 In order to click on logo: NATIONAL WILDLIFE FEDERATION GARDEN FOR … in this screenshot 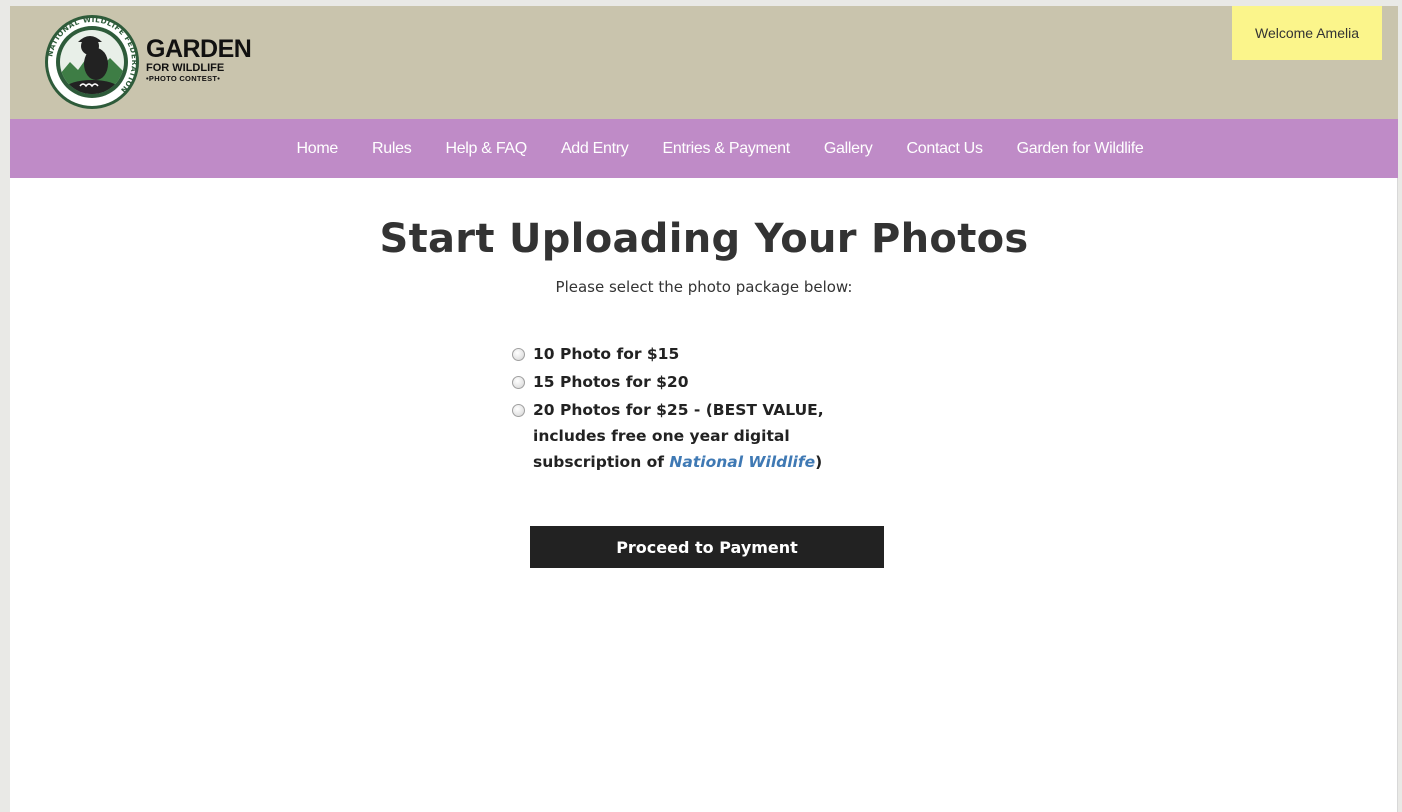, I will do `click(159, 62)`.